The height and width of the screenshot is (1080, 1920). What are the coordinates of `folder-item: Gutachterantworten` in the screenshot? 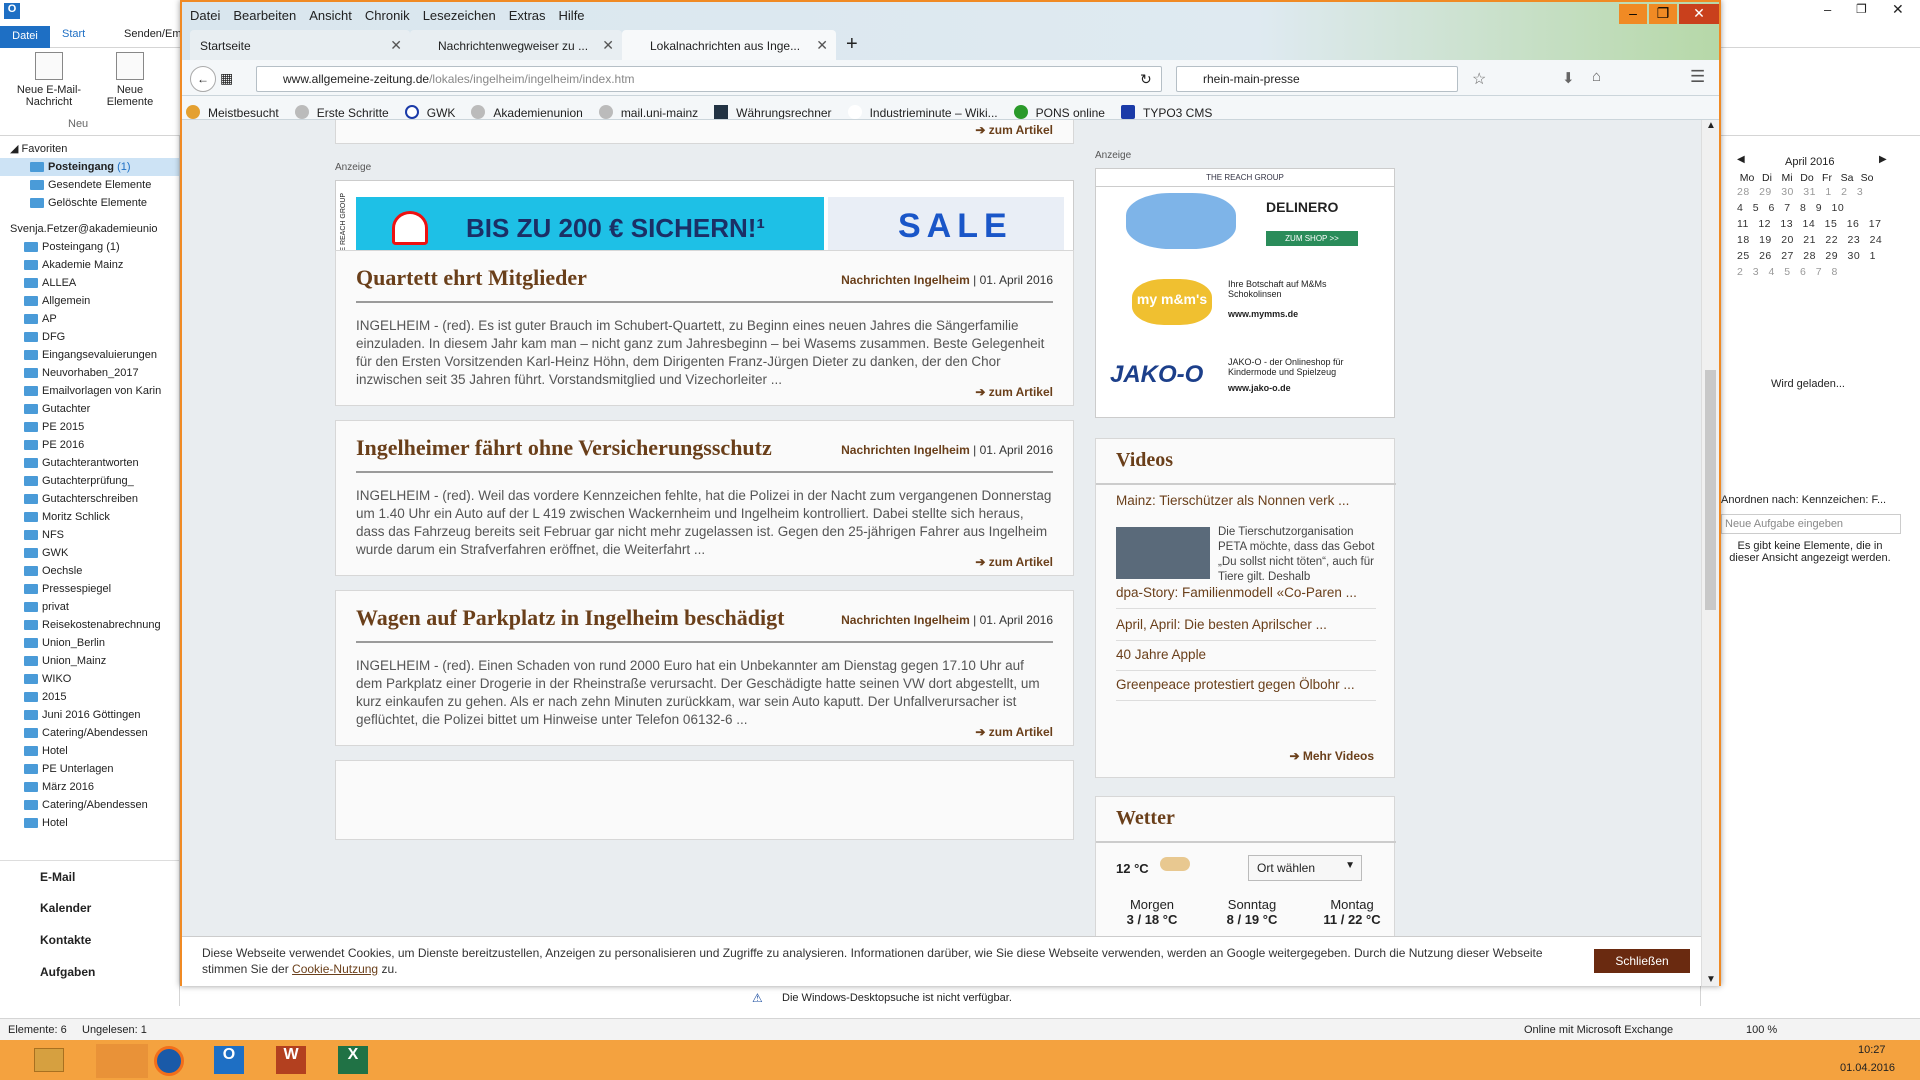 It's located at (101, 463).